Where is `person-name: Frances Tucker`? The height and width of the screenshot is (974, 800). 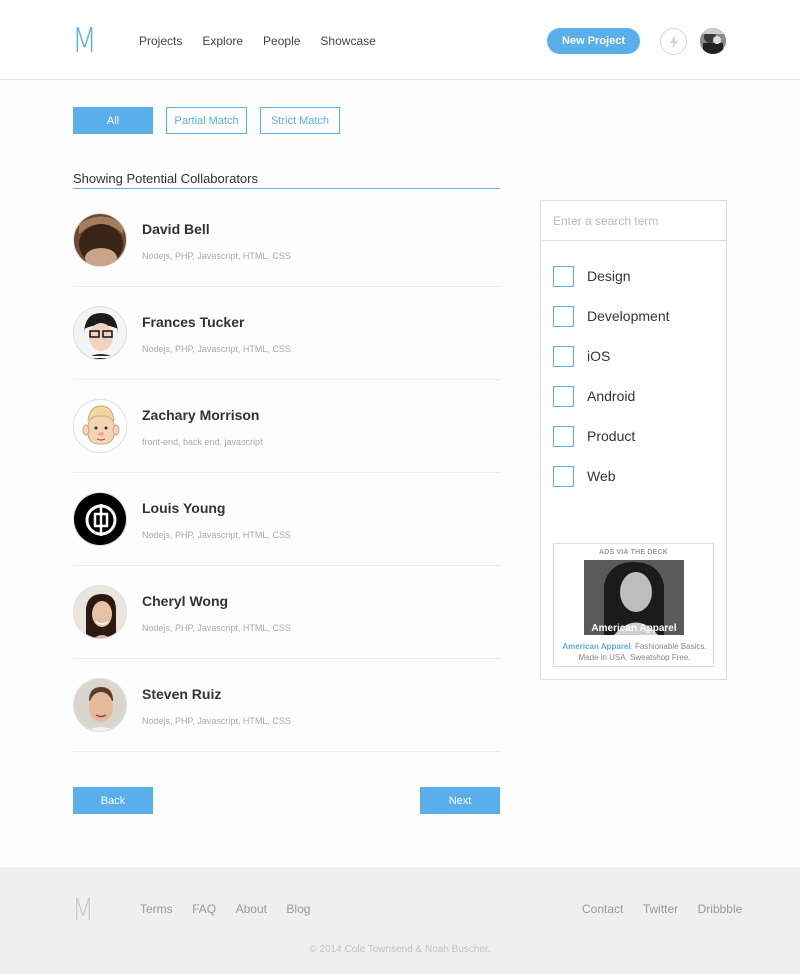 person-name: Frances Tucker is located at coordinates (193, 322).